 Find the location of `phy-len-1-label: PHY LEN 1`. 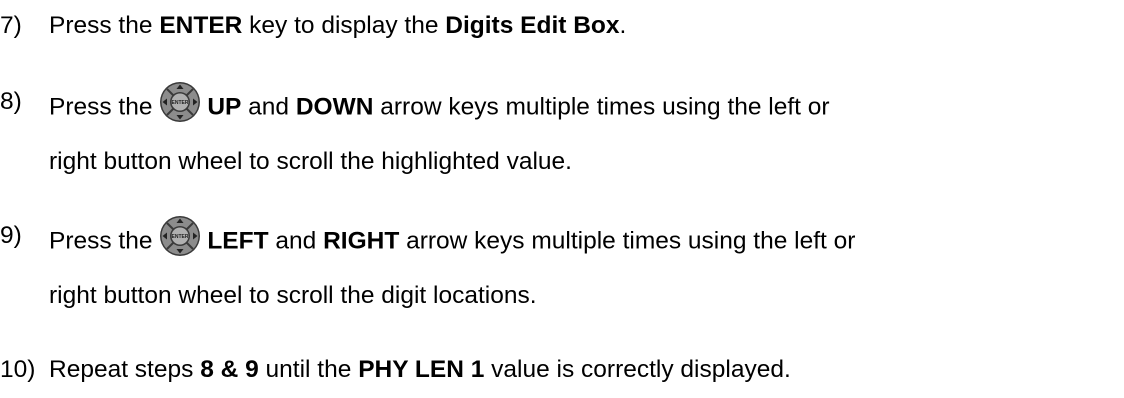

phy-len-1-label: PHY LEN 1 is located at coordinates (421, 369).